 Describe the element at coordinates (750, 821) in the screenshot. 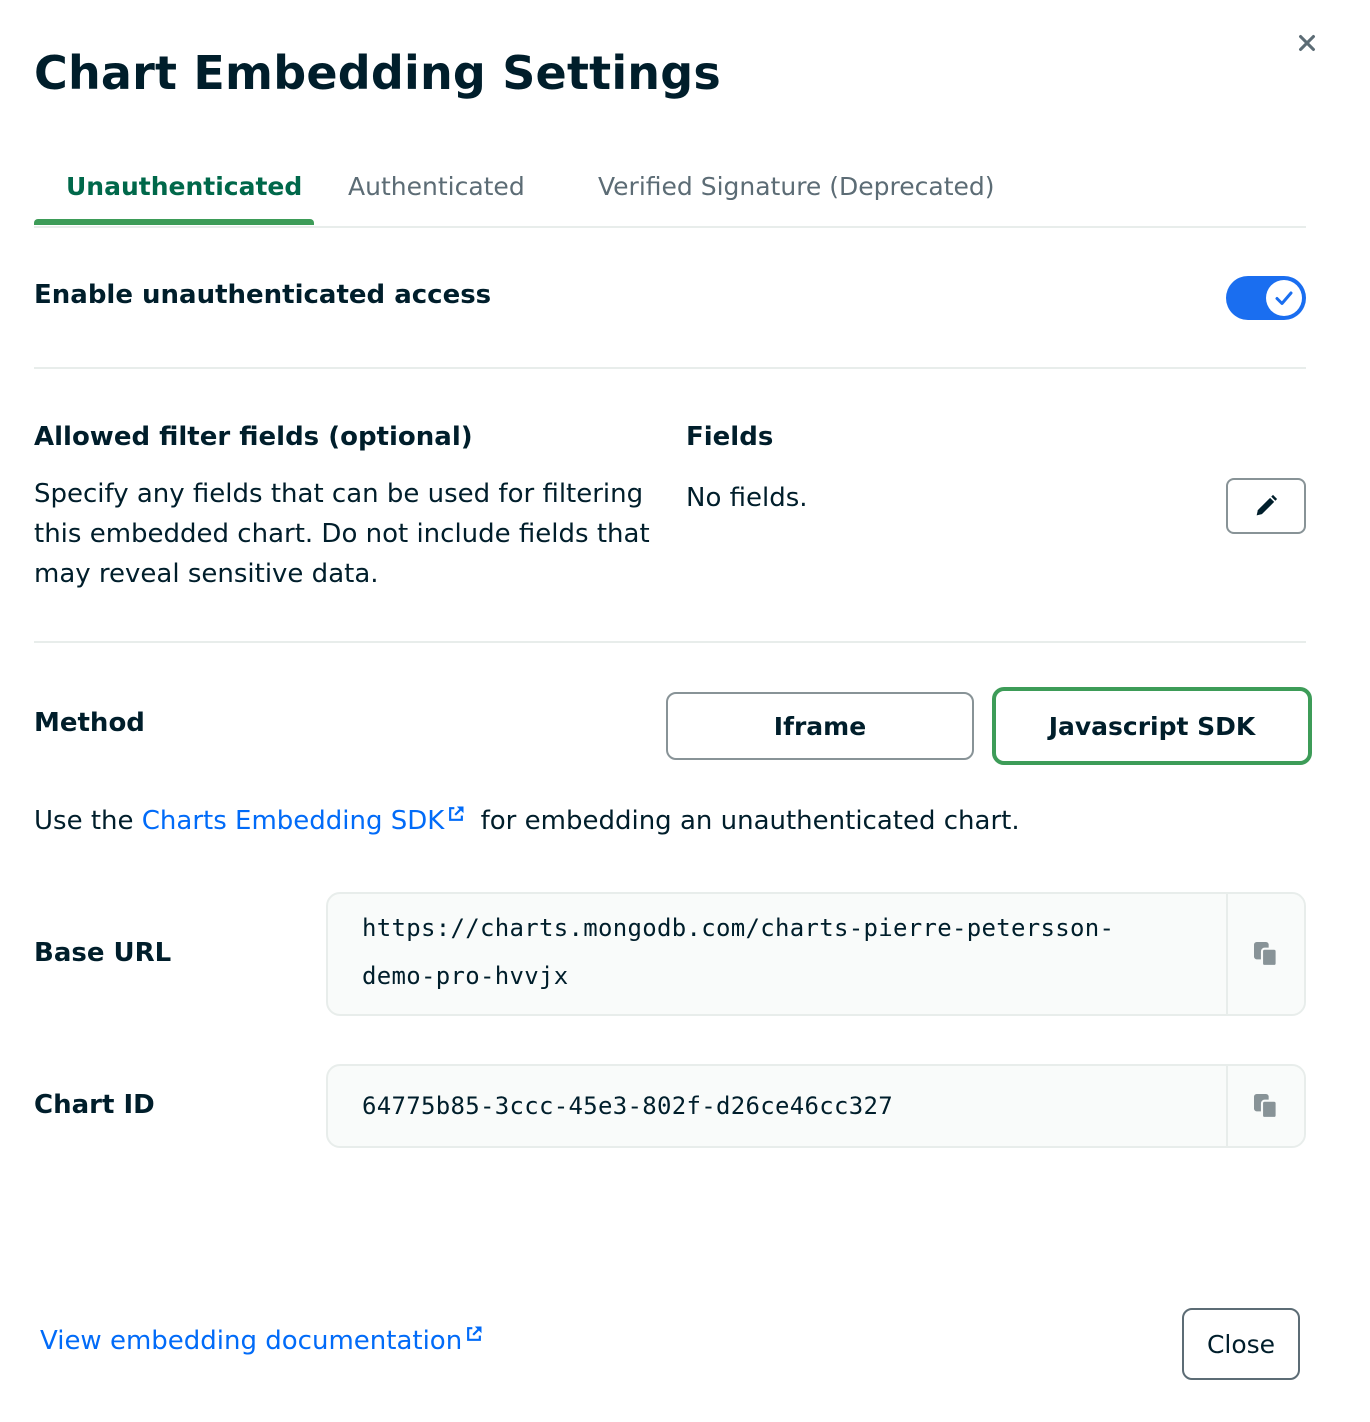

I see `sdk-note-suffix: for embedding an unauthenticated chart.` at that location.